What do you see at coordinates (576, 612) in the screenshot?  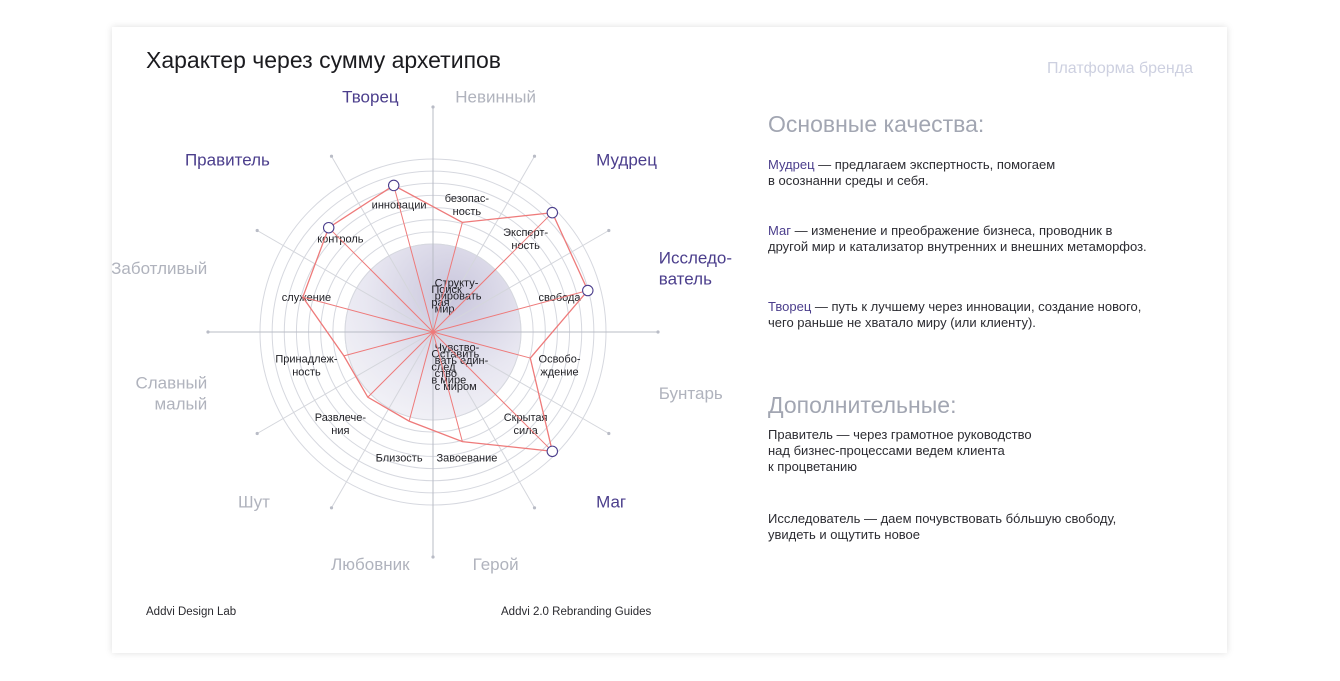 I see `footer-center: Addvi 2.0 Rebranding Guides` at bounding box center [576, 612].